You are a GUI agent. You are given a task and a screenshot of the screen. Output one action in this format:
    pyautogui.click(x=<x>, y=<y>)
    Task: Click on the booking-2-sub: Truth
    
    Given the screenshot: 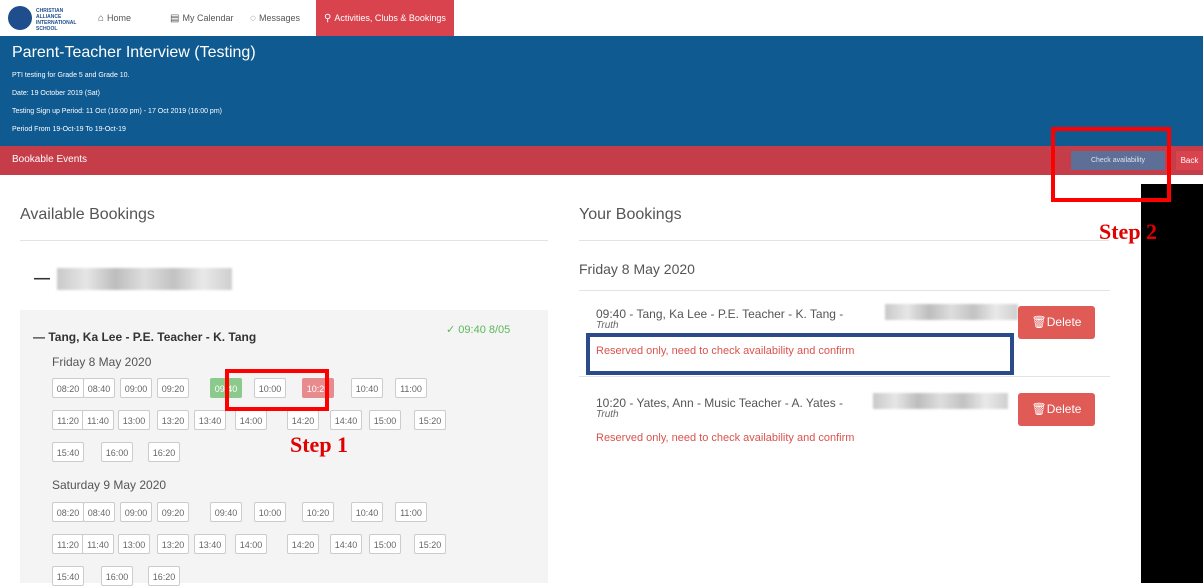 What is the action you would take?
    pyautogui.click(x=607, y=414)
    